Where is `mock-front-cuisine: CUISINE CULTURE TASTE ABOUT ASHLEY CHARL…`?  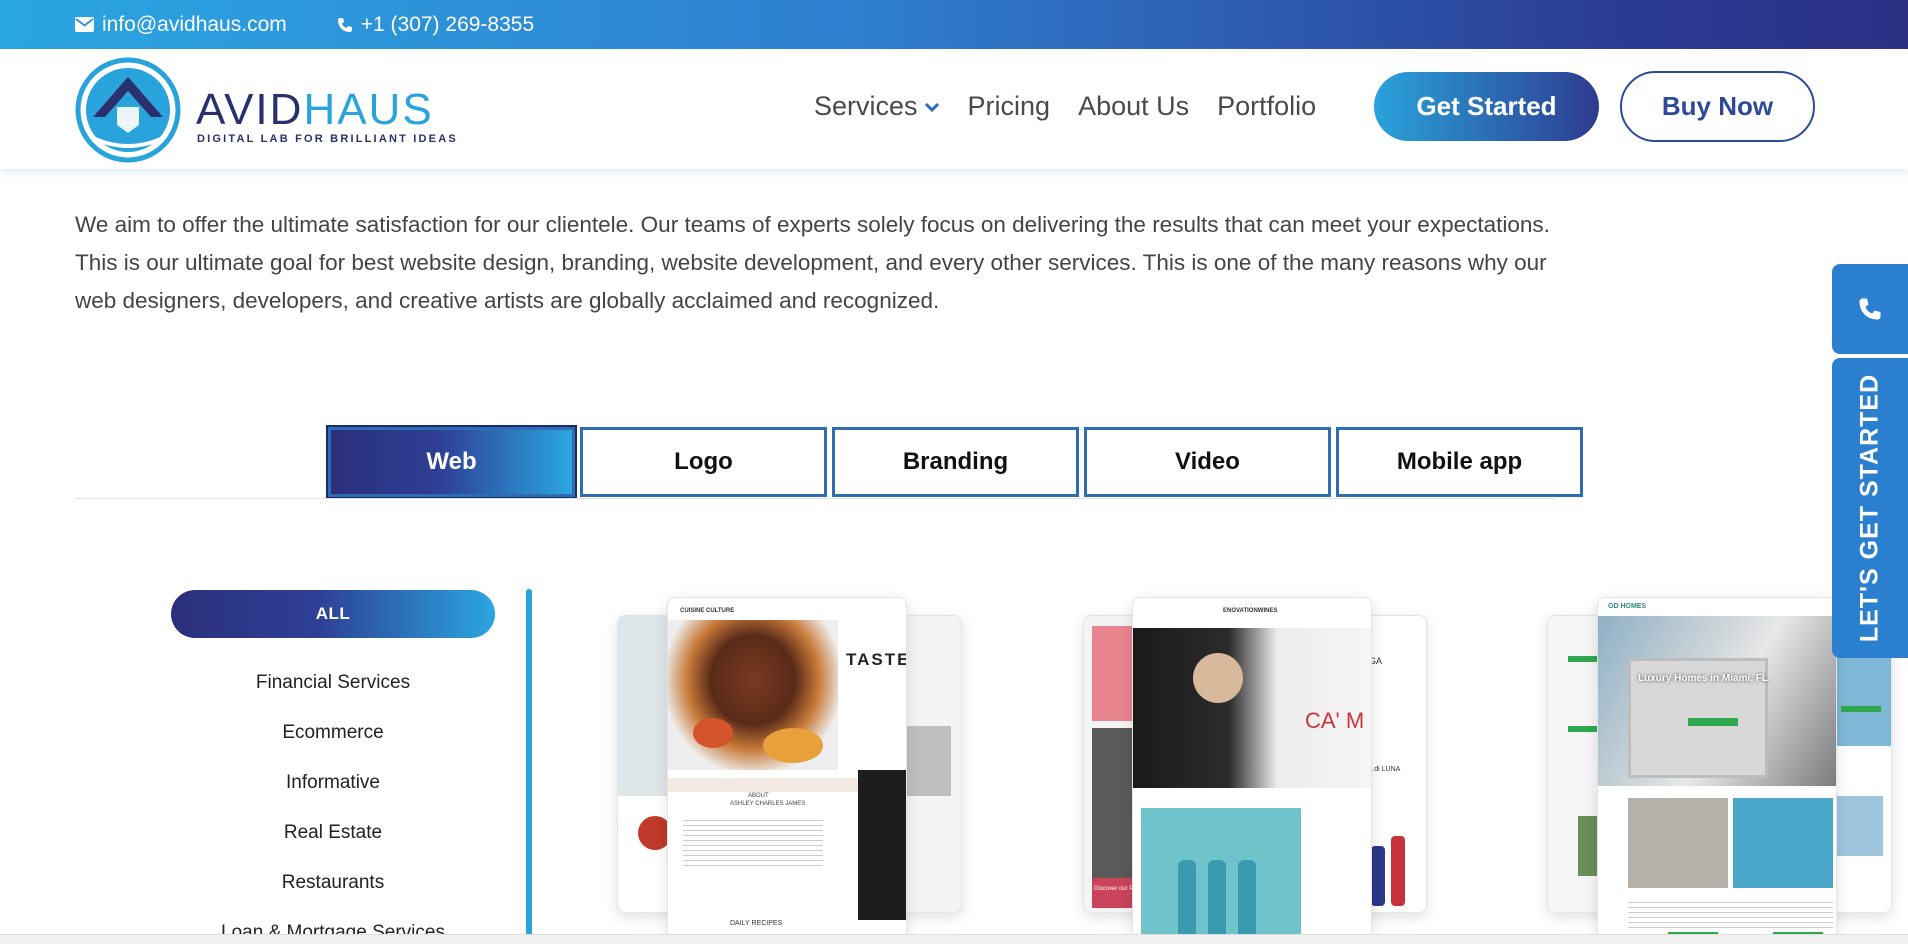
mock-front-cuisine: CUISINE CULTURE TASTE ABOUT ASHLEY CHARL… is located at coordinates (787, 770).